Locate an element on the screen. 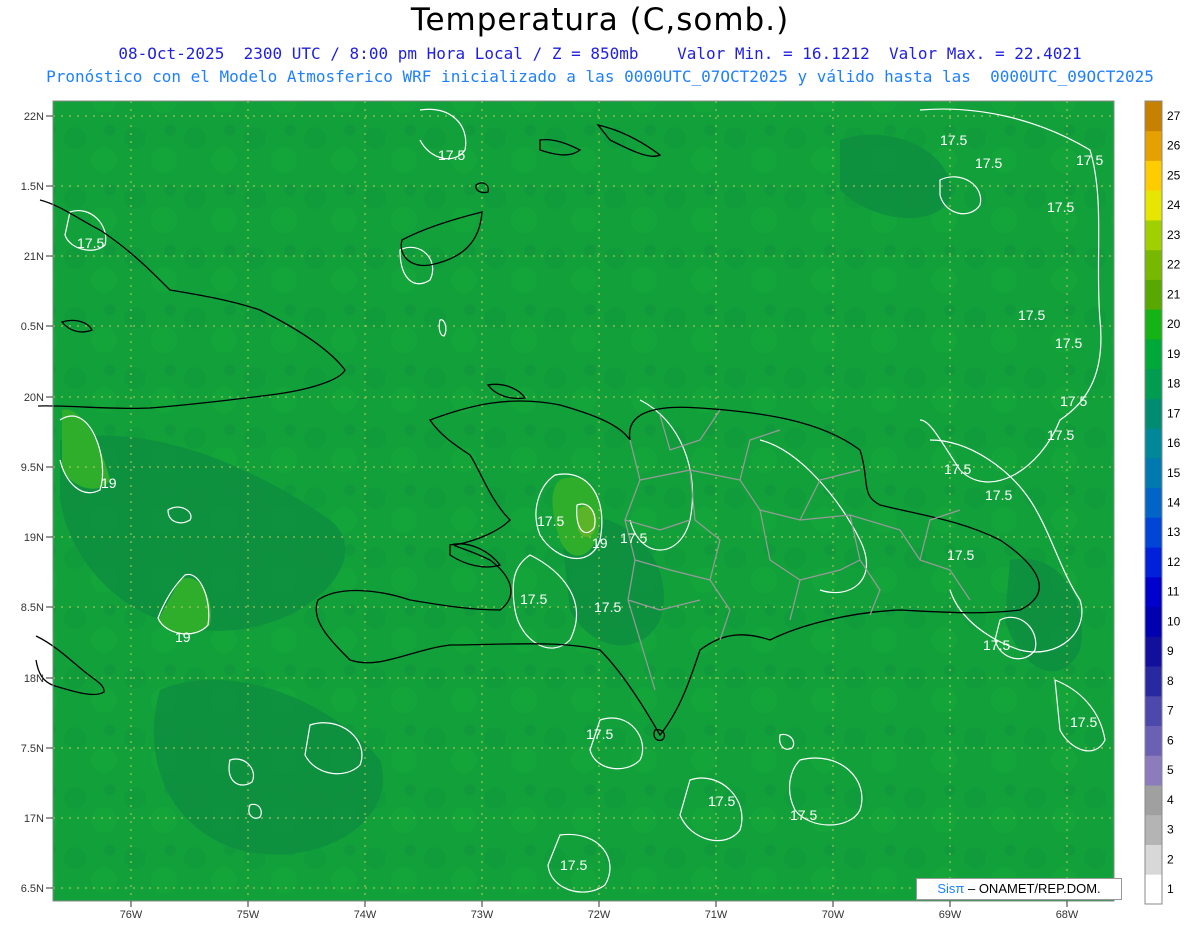 This screenshot has height=927, width=1200. lon-label: 68W is located at coordinates (1067, 915).